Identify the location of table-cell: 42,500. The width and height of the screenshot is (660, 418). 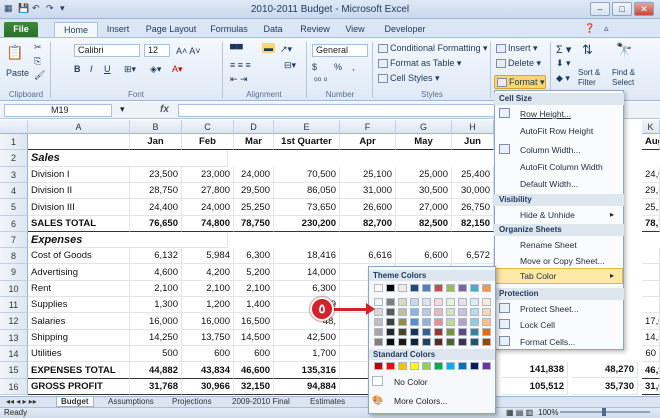
(307, 338).